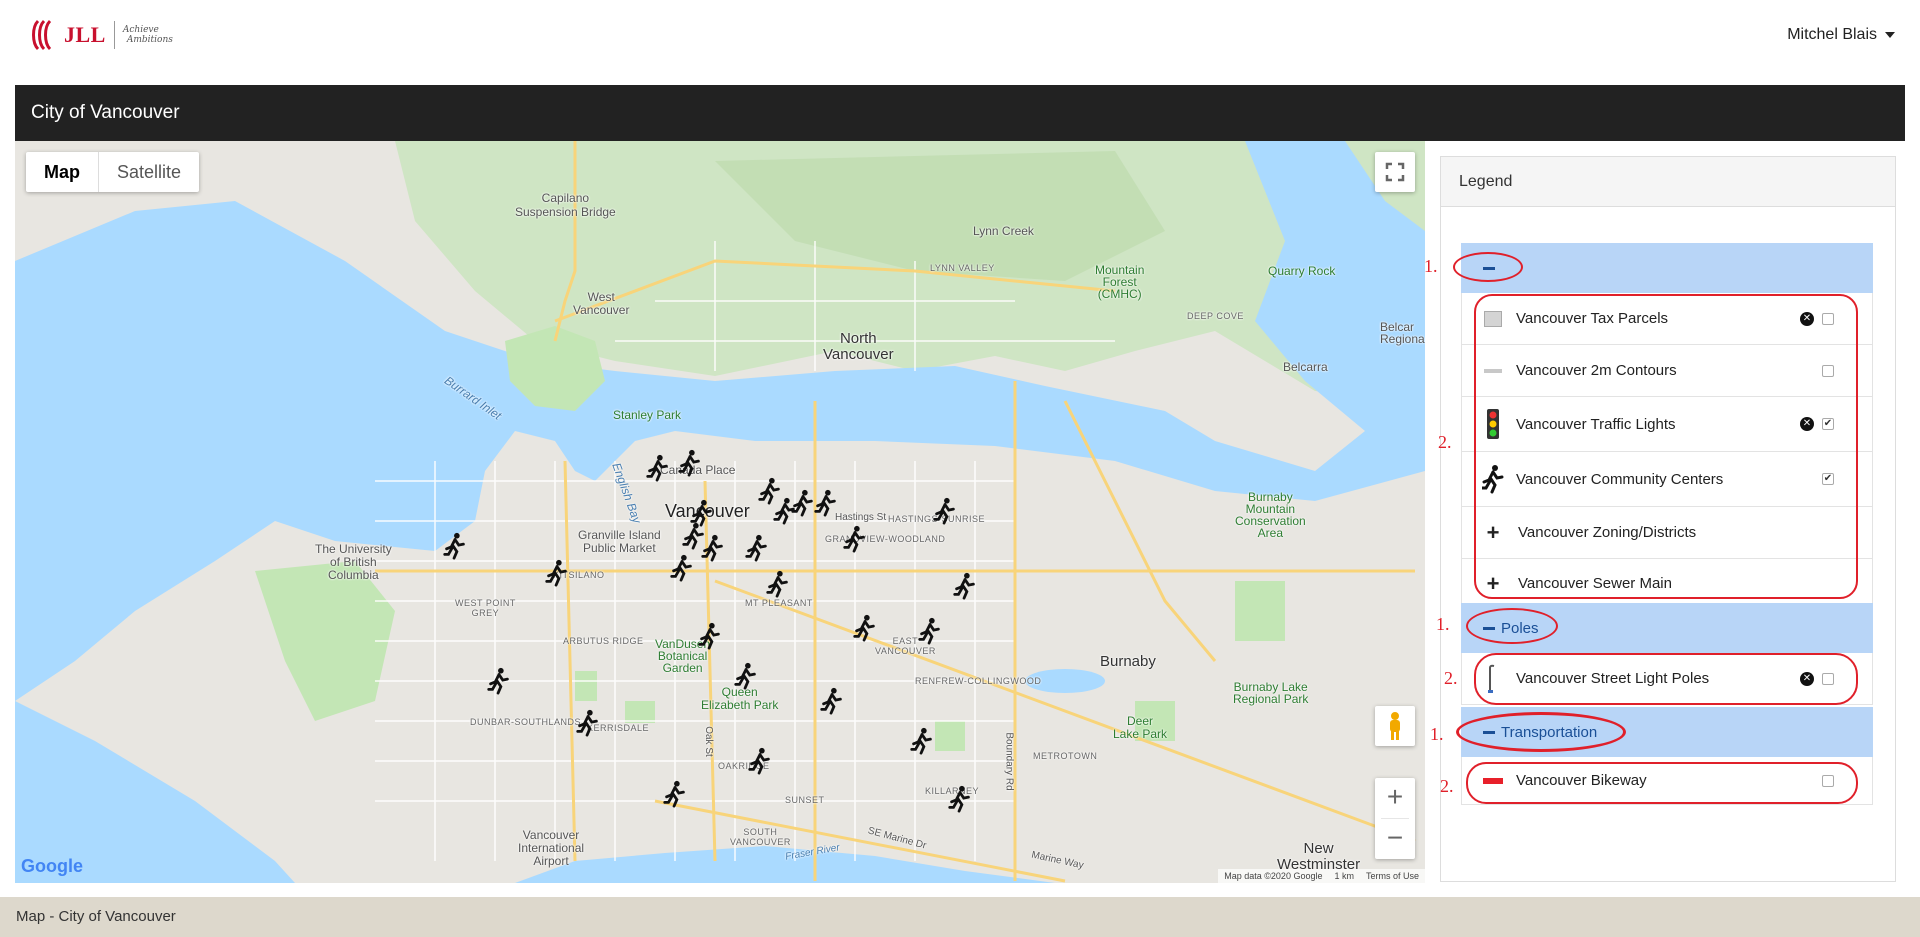 The image size is (1920, 937). Describe the element at coordinates (1666, 679) in the screenshot. I see `annotation-box-poles-layer` at that location.